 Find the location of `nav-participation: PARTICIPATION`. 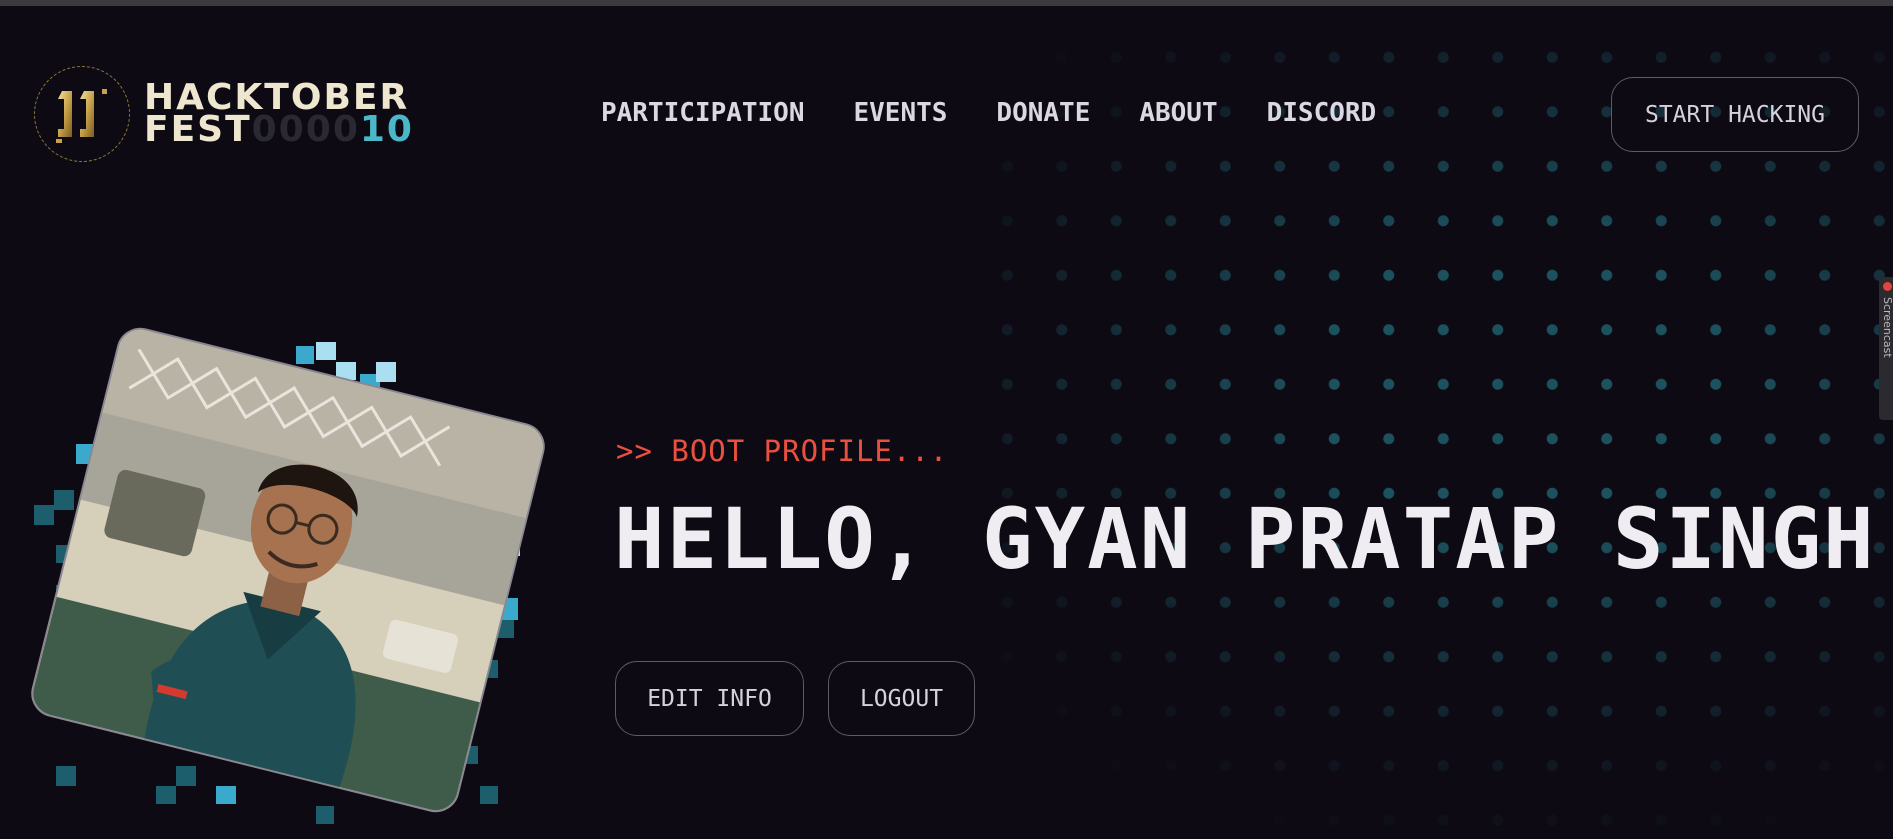

nav-participation: PARTICIPATION is located at coordinates (703, 115).